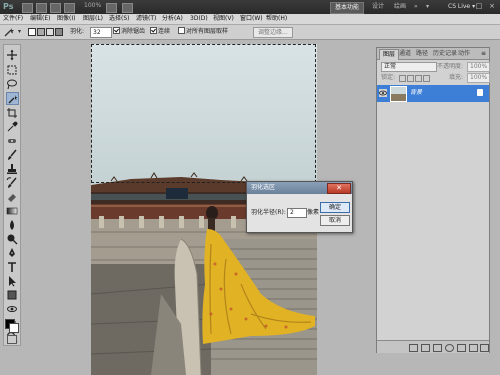 The width and height of the screenshot is (500, 375). What do you see at coordinates (425, 348) in the screenshot?
I see `layer-style-icon` at bounding box center [425, 348].